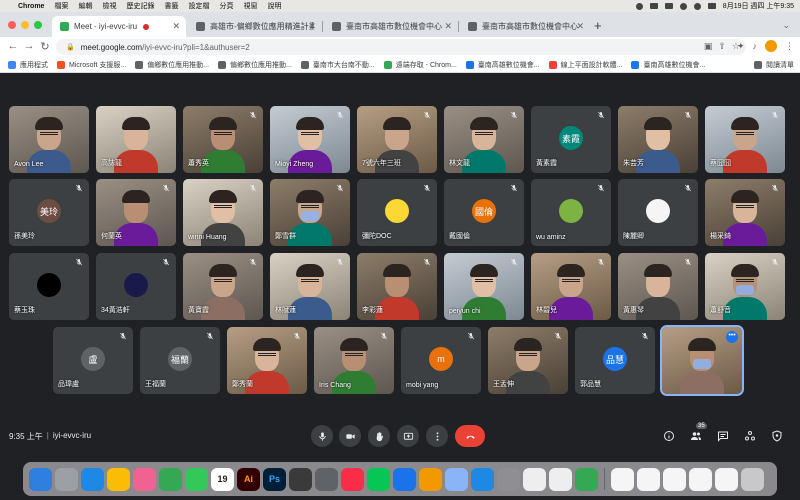 Image resolution: width=800 pixels, height=500 pixels. What do you see at coordinates (674, 479) in the screenshot?
I see `doc3-icon` at bounding box center [674, 479].